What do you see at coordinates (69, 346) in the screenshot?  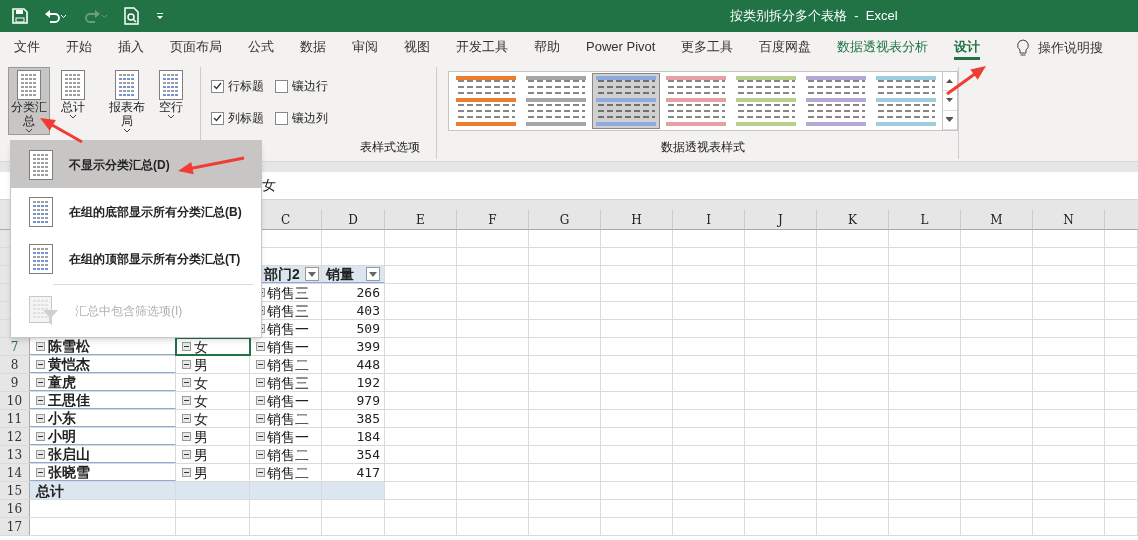 I see `cell-text: 陈雪松` at bounding box center [69, 346].